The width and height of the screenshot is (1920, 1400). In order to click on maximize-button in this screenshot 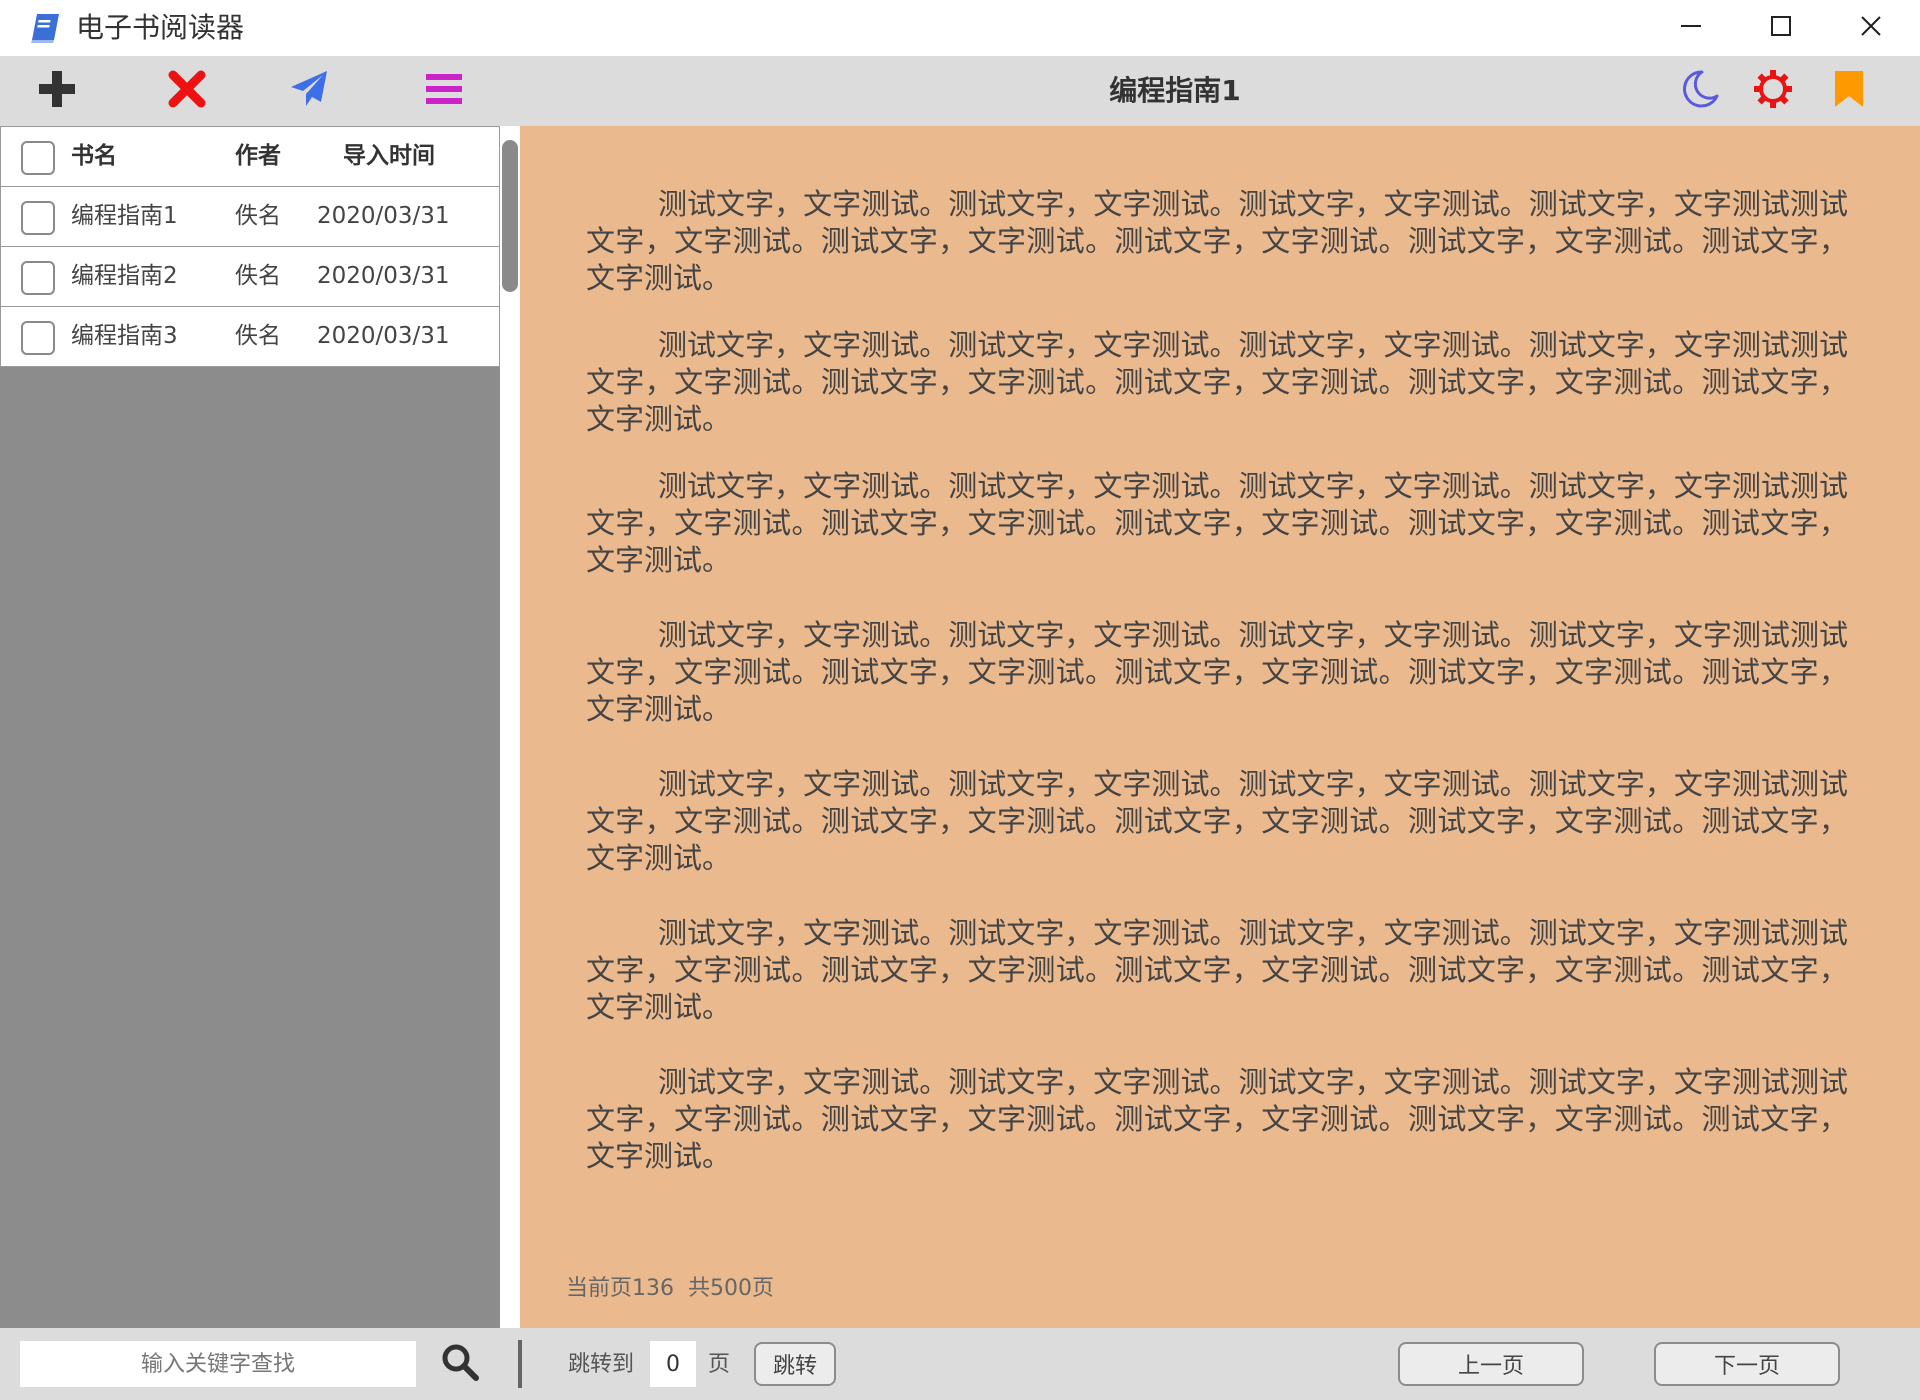, I will do `click(1781, 28)`.